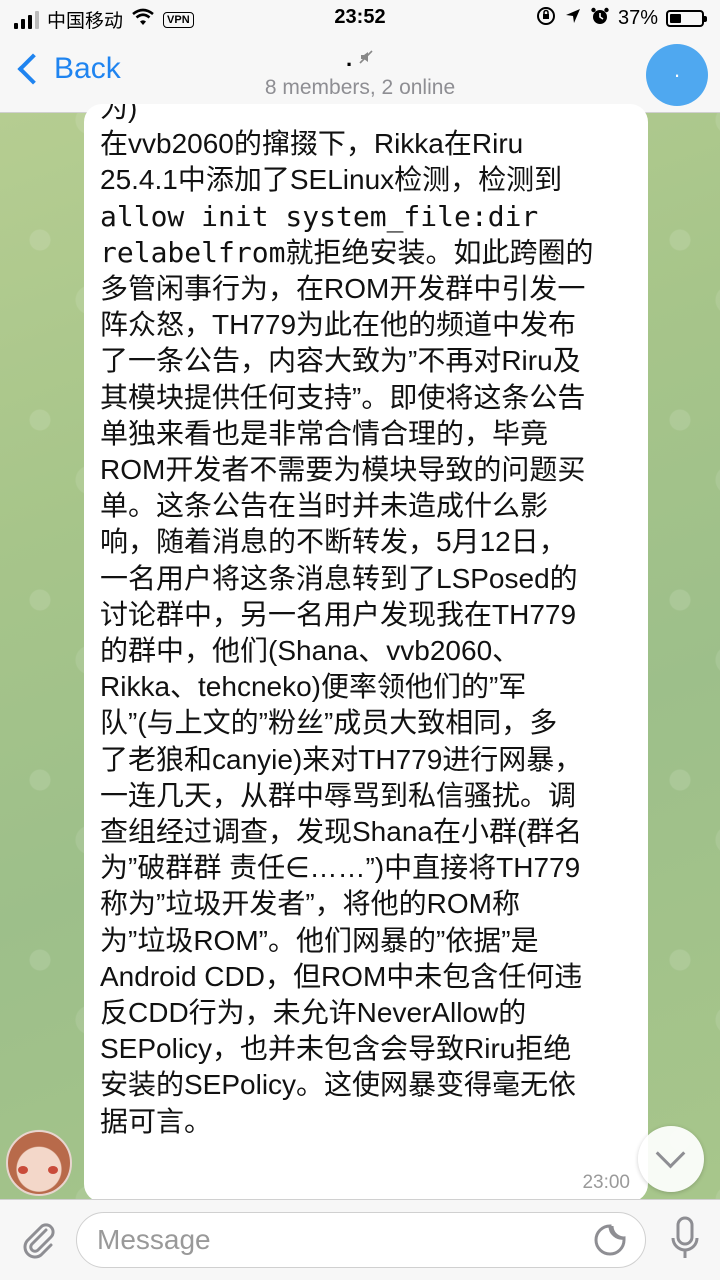 The height and width of the screenshot is (1280, 720). Describe the element at coordinates (333, 542) in the screenshot. I see `message-line: 响，随着消息的不断转发，5月12日，` at that location.